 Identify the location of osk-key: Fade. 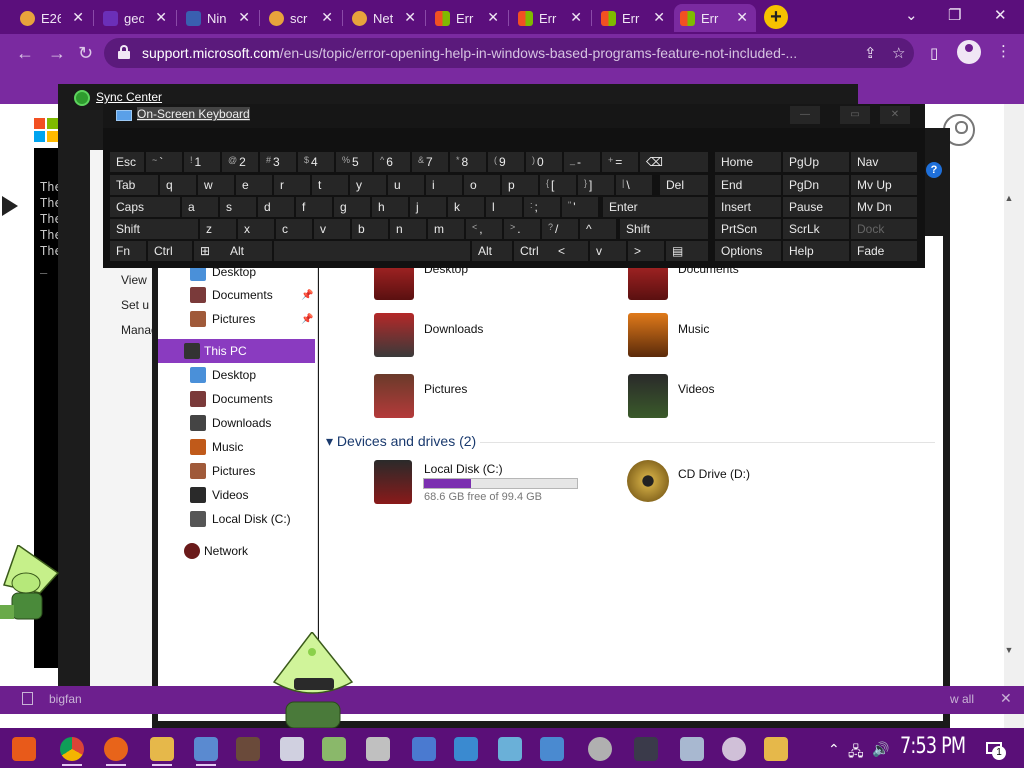
(884, 251).